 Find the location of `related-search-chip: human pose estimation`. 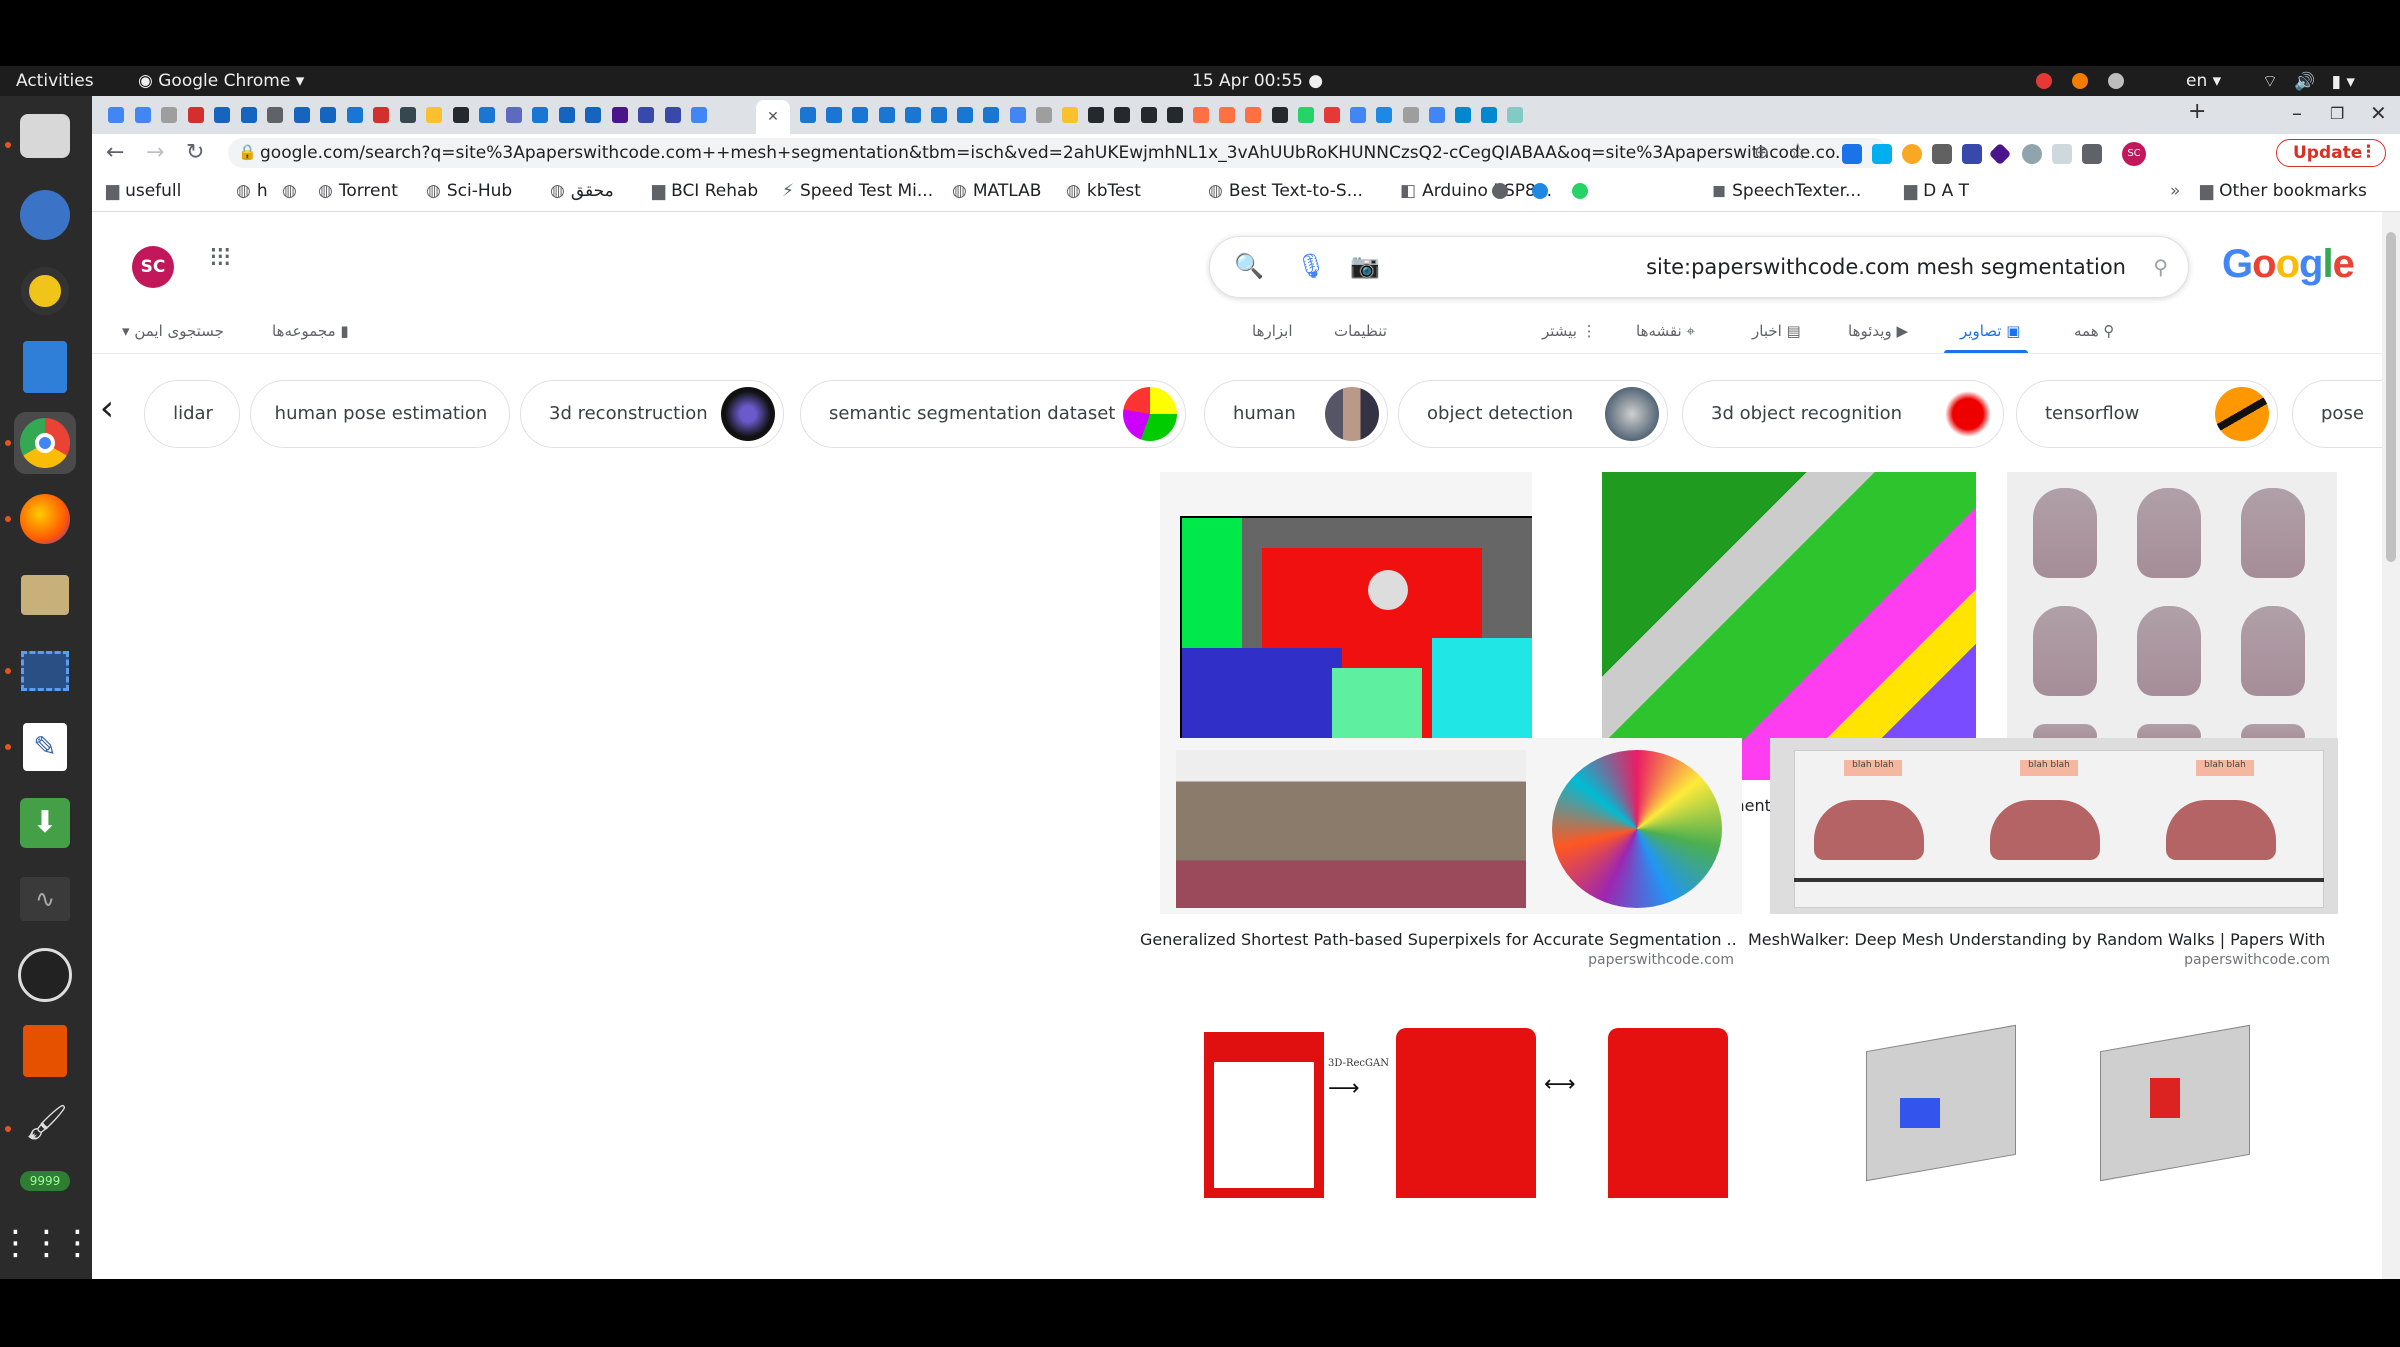

related-search-chip: human pose estimation is located at coordinates (380, 414).